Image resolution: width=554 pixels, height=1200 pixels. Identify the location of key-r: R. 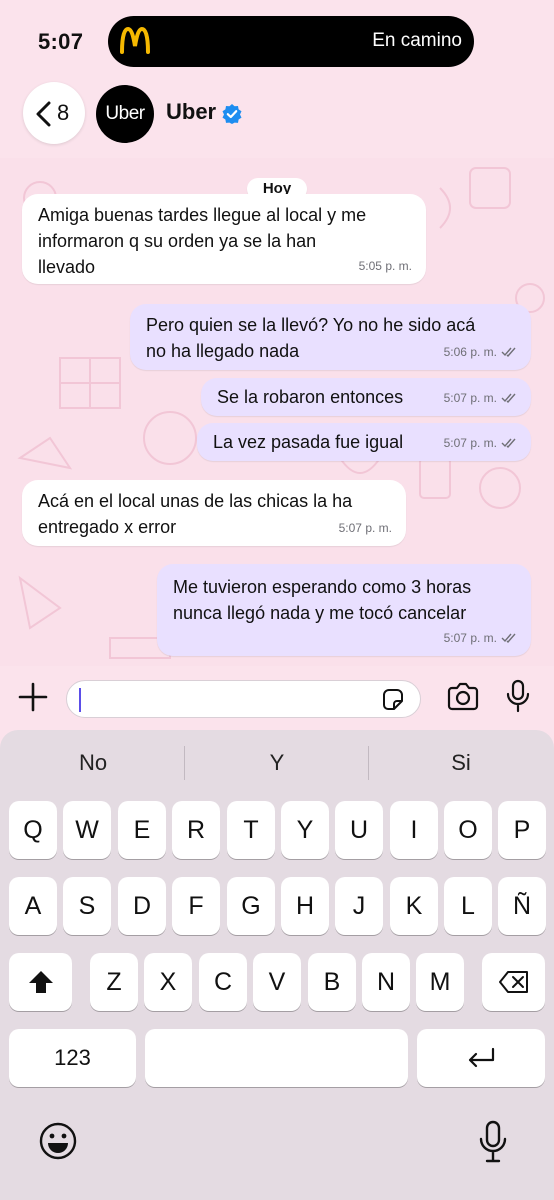
(196, 830).